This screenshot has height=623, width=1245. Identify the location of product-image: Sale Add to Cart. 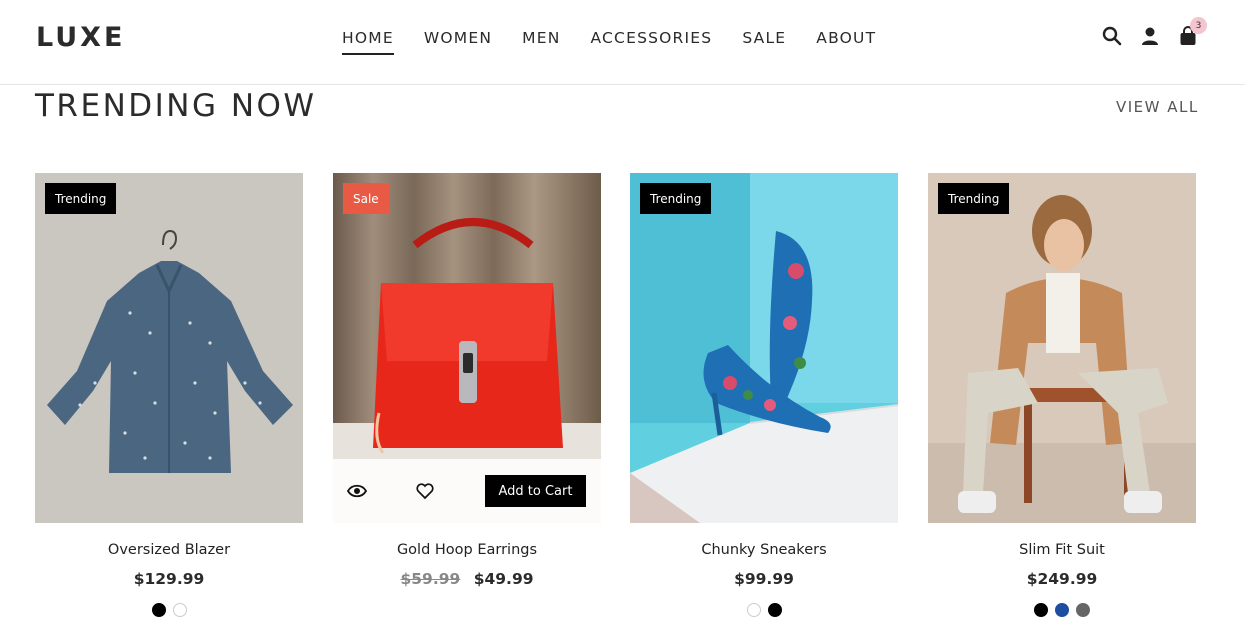
(467, 348).